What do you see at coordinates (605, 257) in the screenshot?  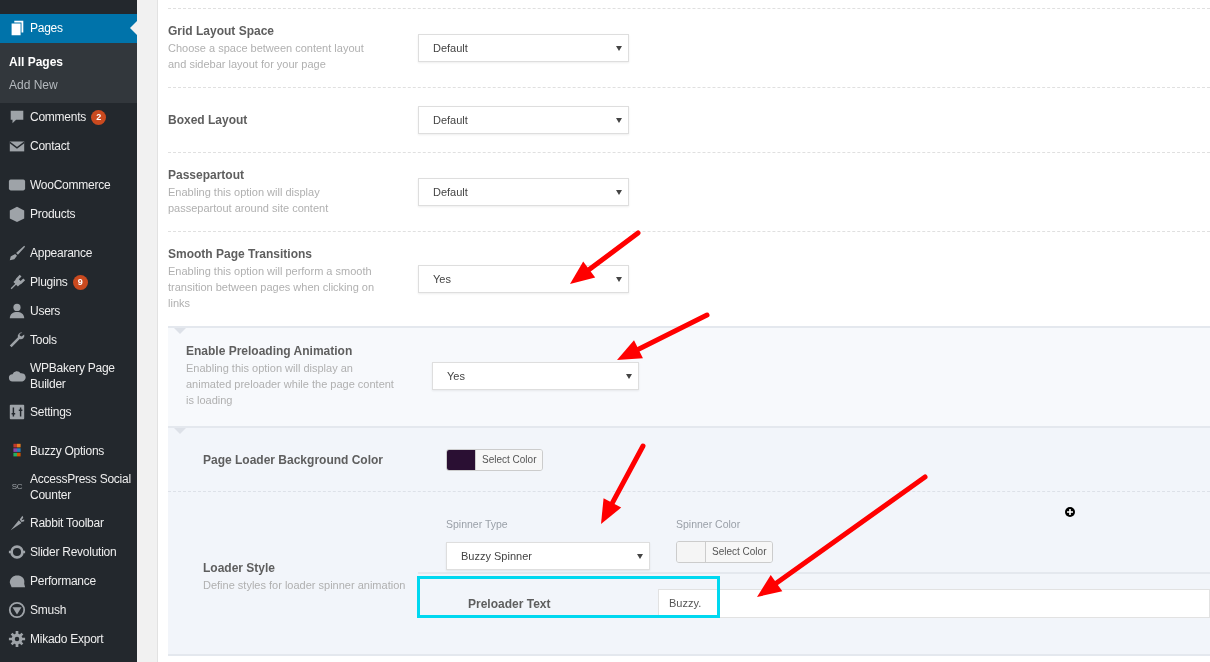 I see `annotation-arrow` at bounding box center [605, 257].